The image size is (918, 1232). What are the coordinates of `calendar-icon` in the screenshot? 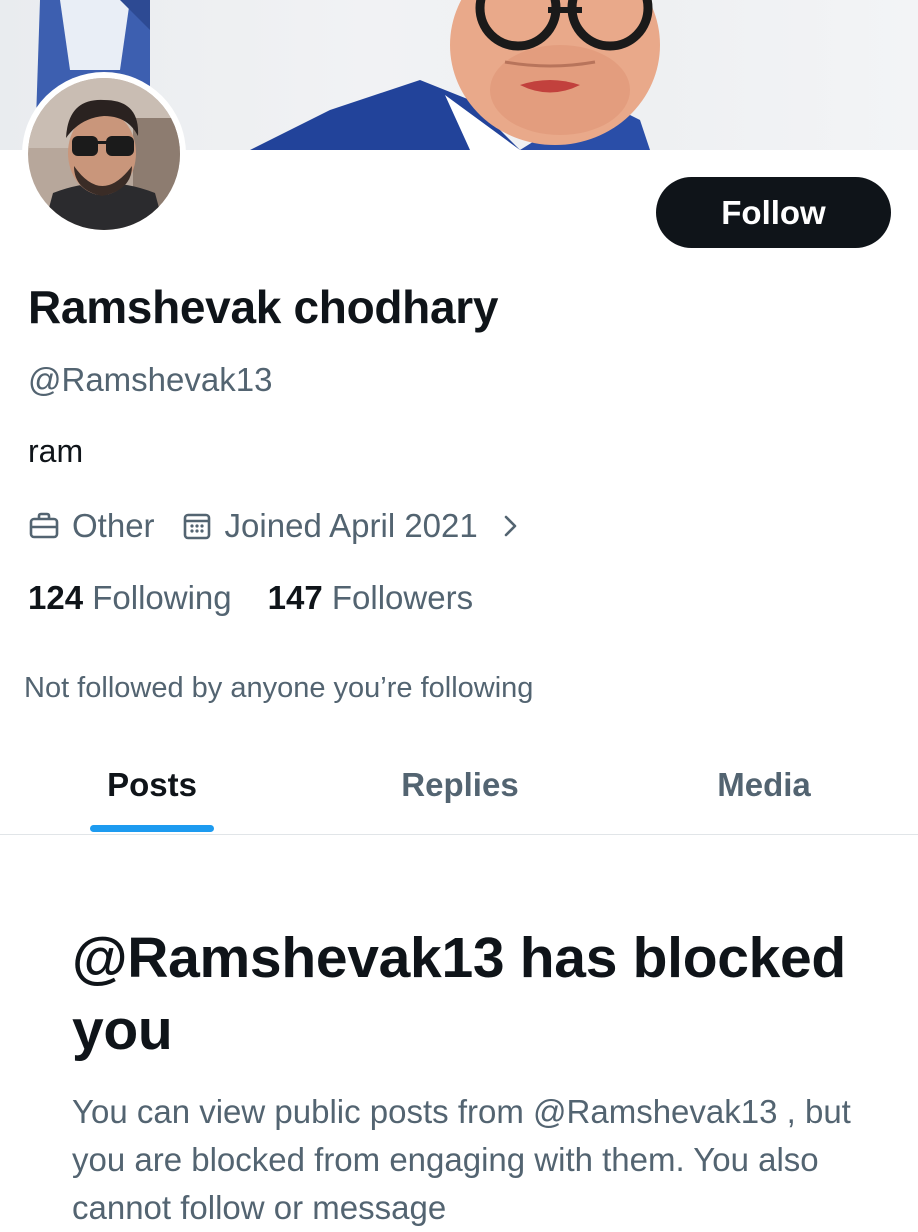 It's located at (196, 526).